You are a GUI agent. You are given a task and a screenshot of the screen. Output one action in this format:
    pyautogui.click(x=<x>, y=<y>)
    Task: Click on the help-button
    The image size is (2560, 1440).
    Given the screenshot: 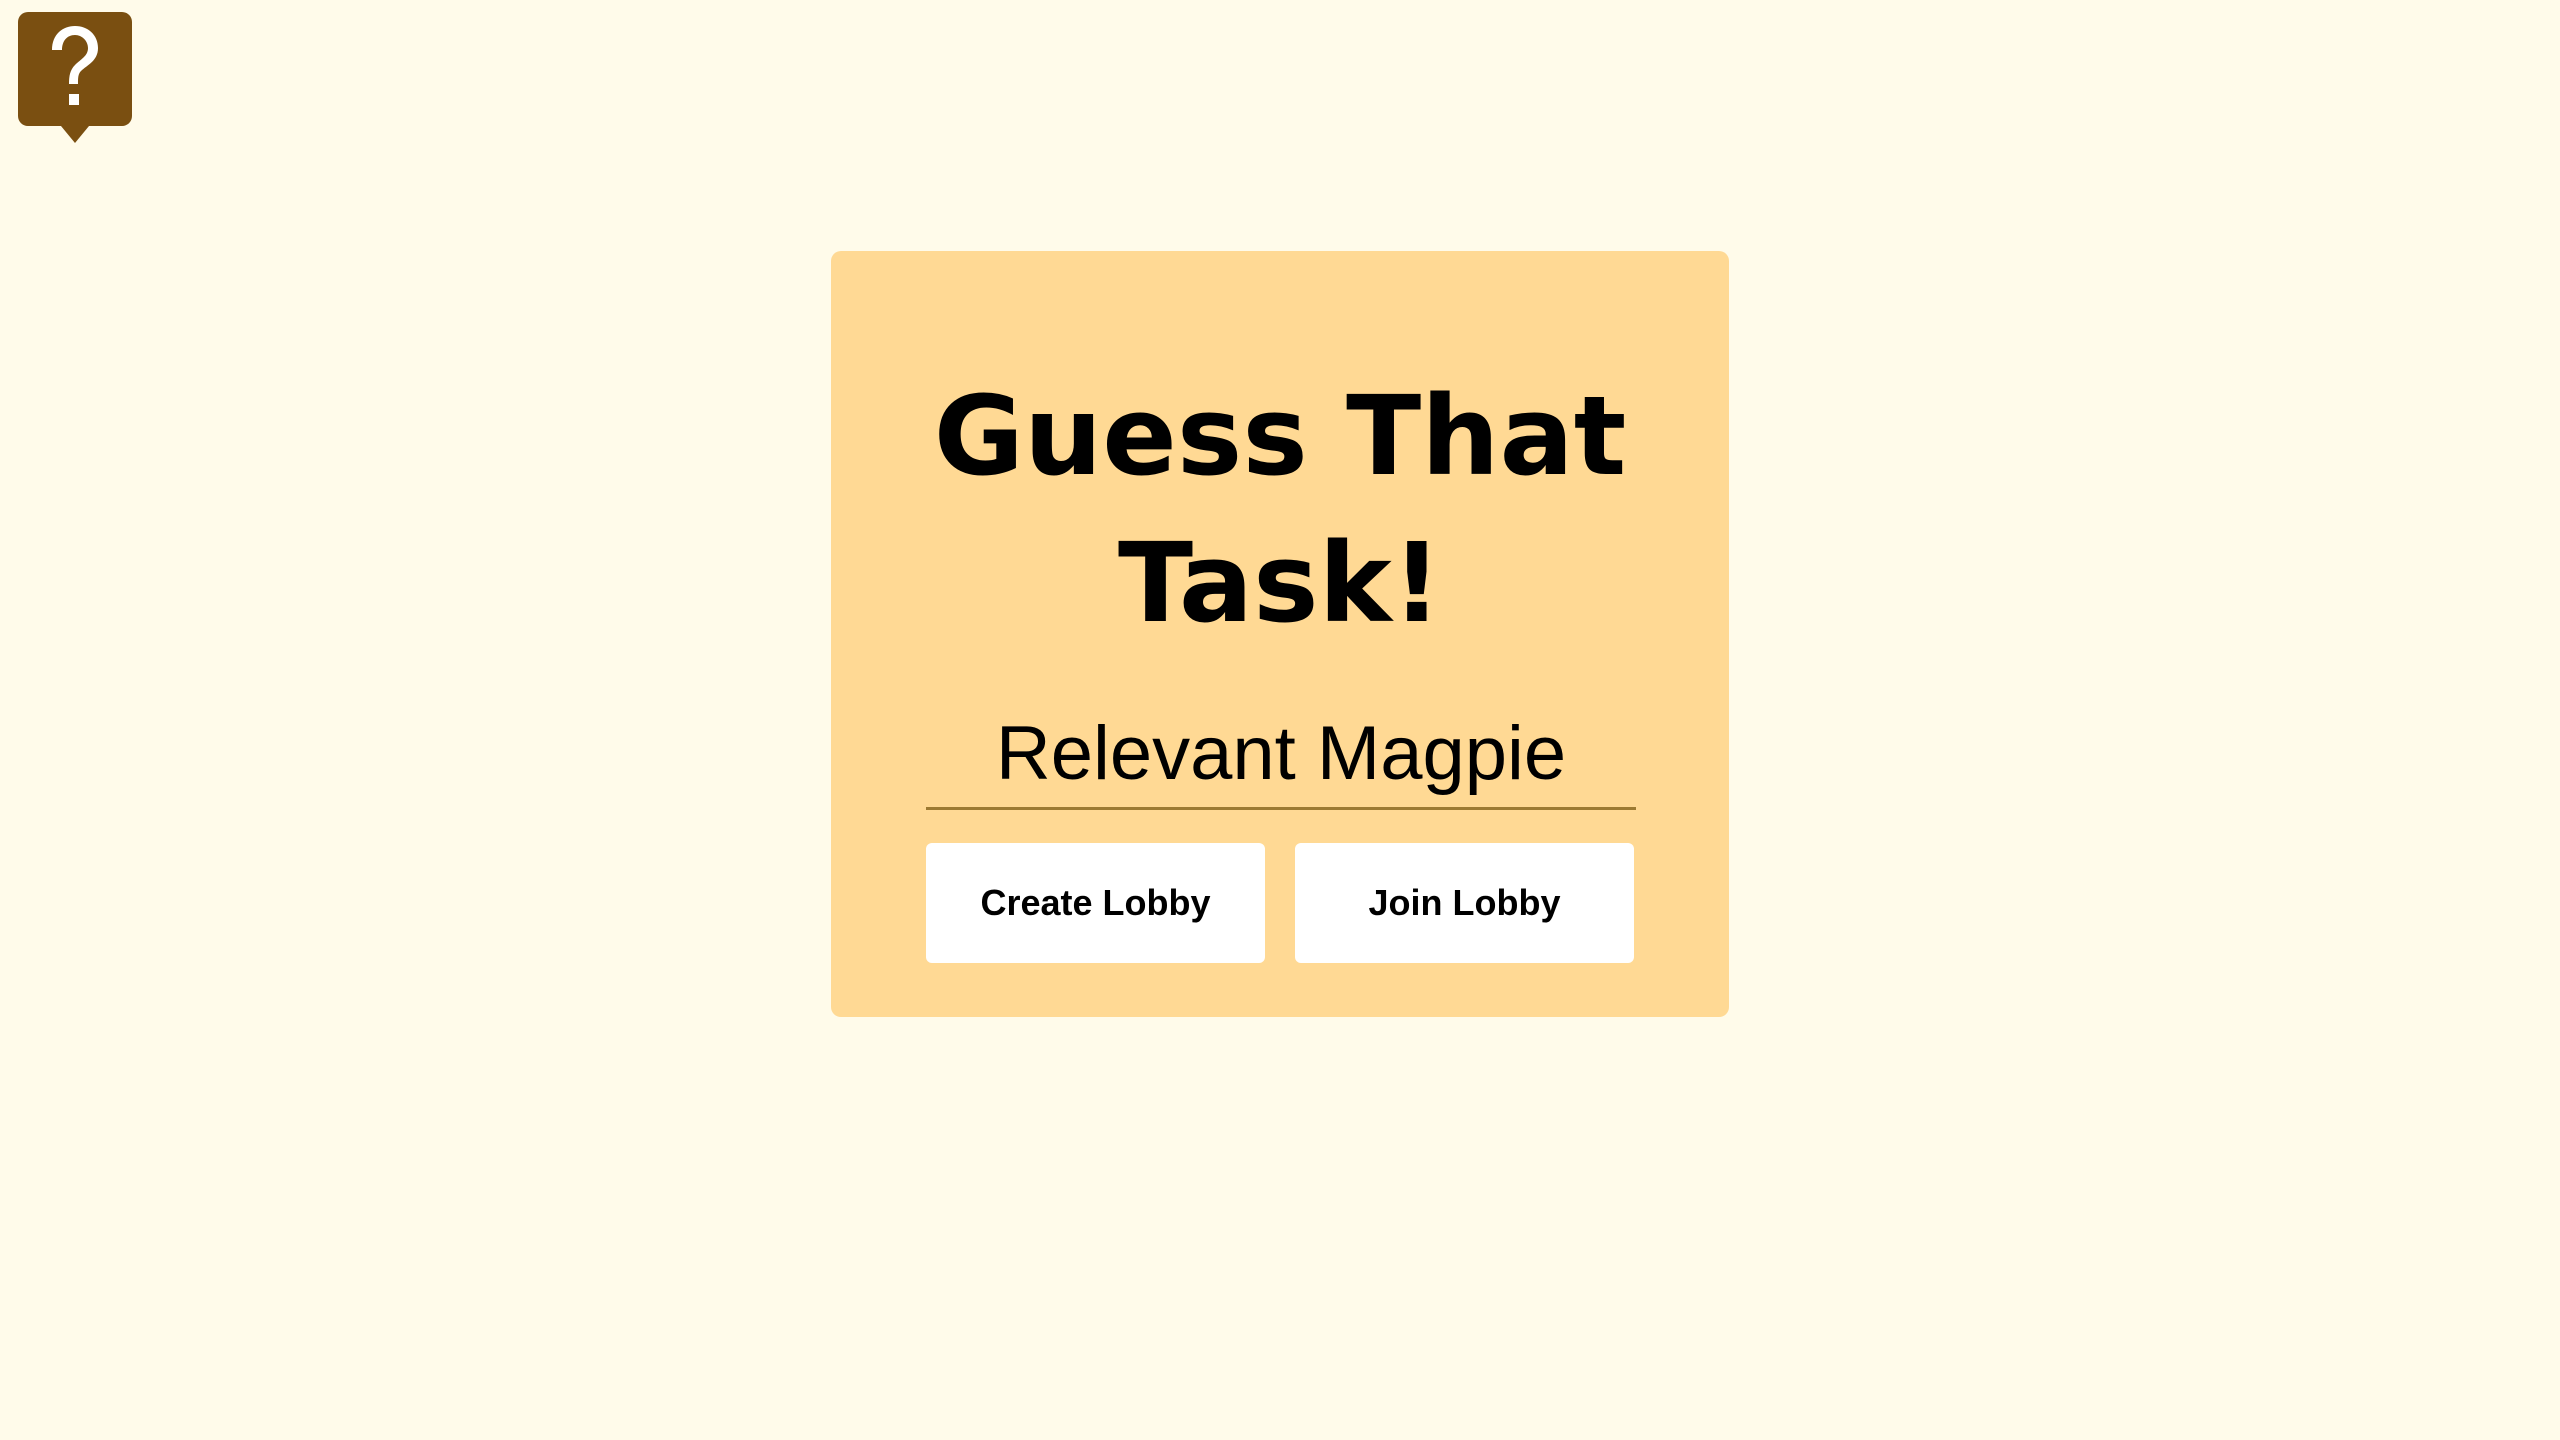 What is the action you would take?
    pyautogui.click(x=75, y=78)
    